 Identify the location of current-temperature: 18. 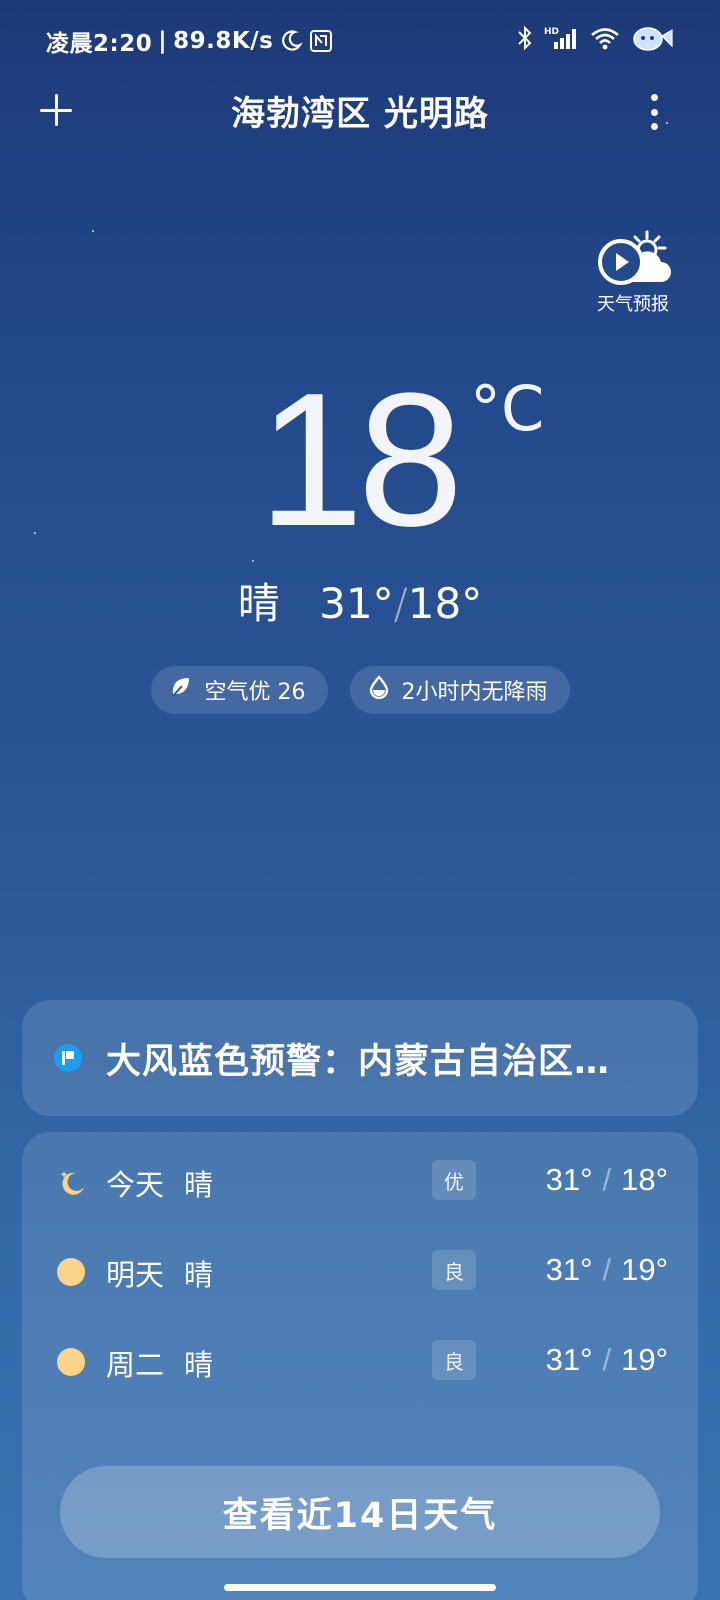
(360, 460).